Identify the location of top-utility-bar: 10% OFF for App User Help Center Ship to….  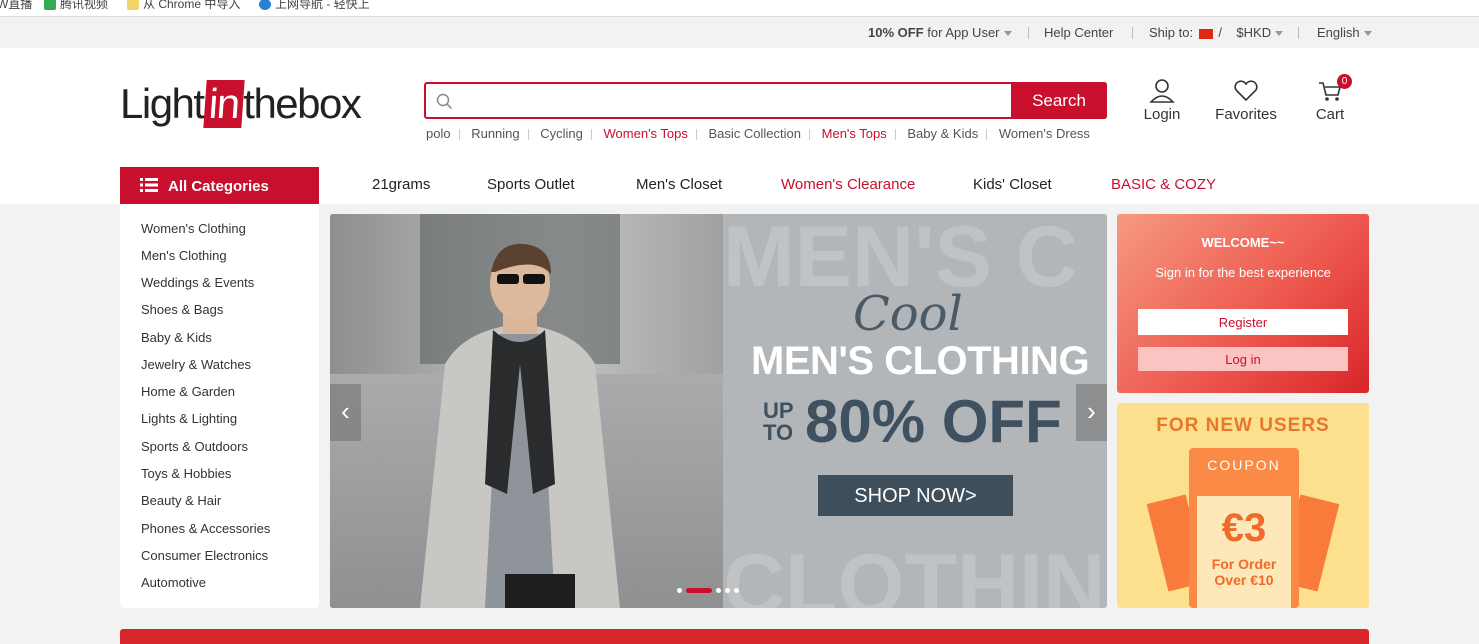
(739, 32).